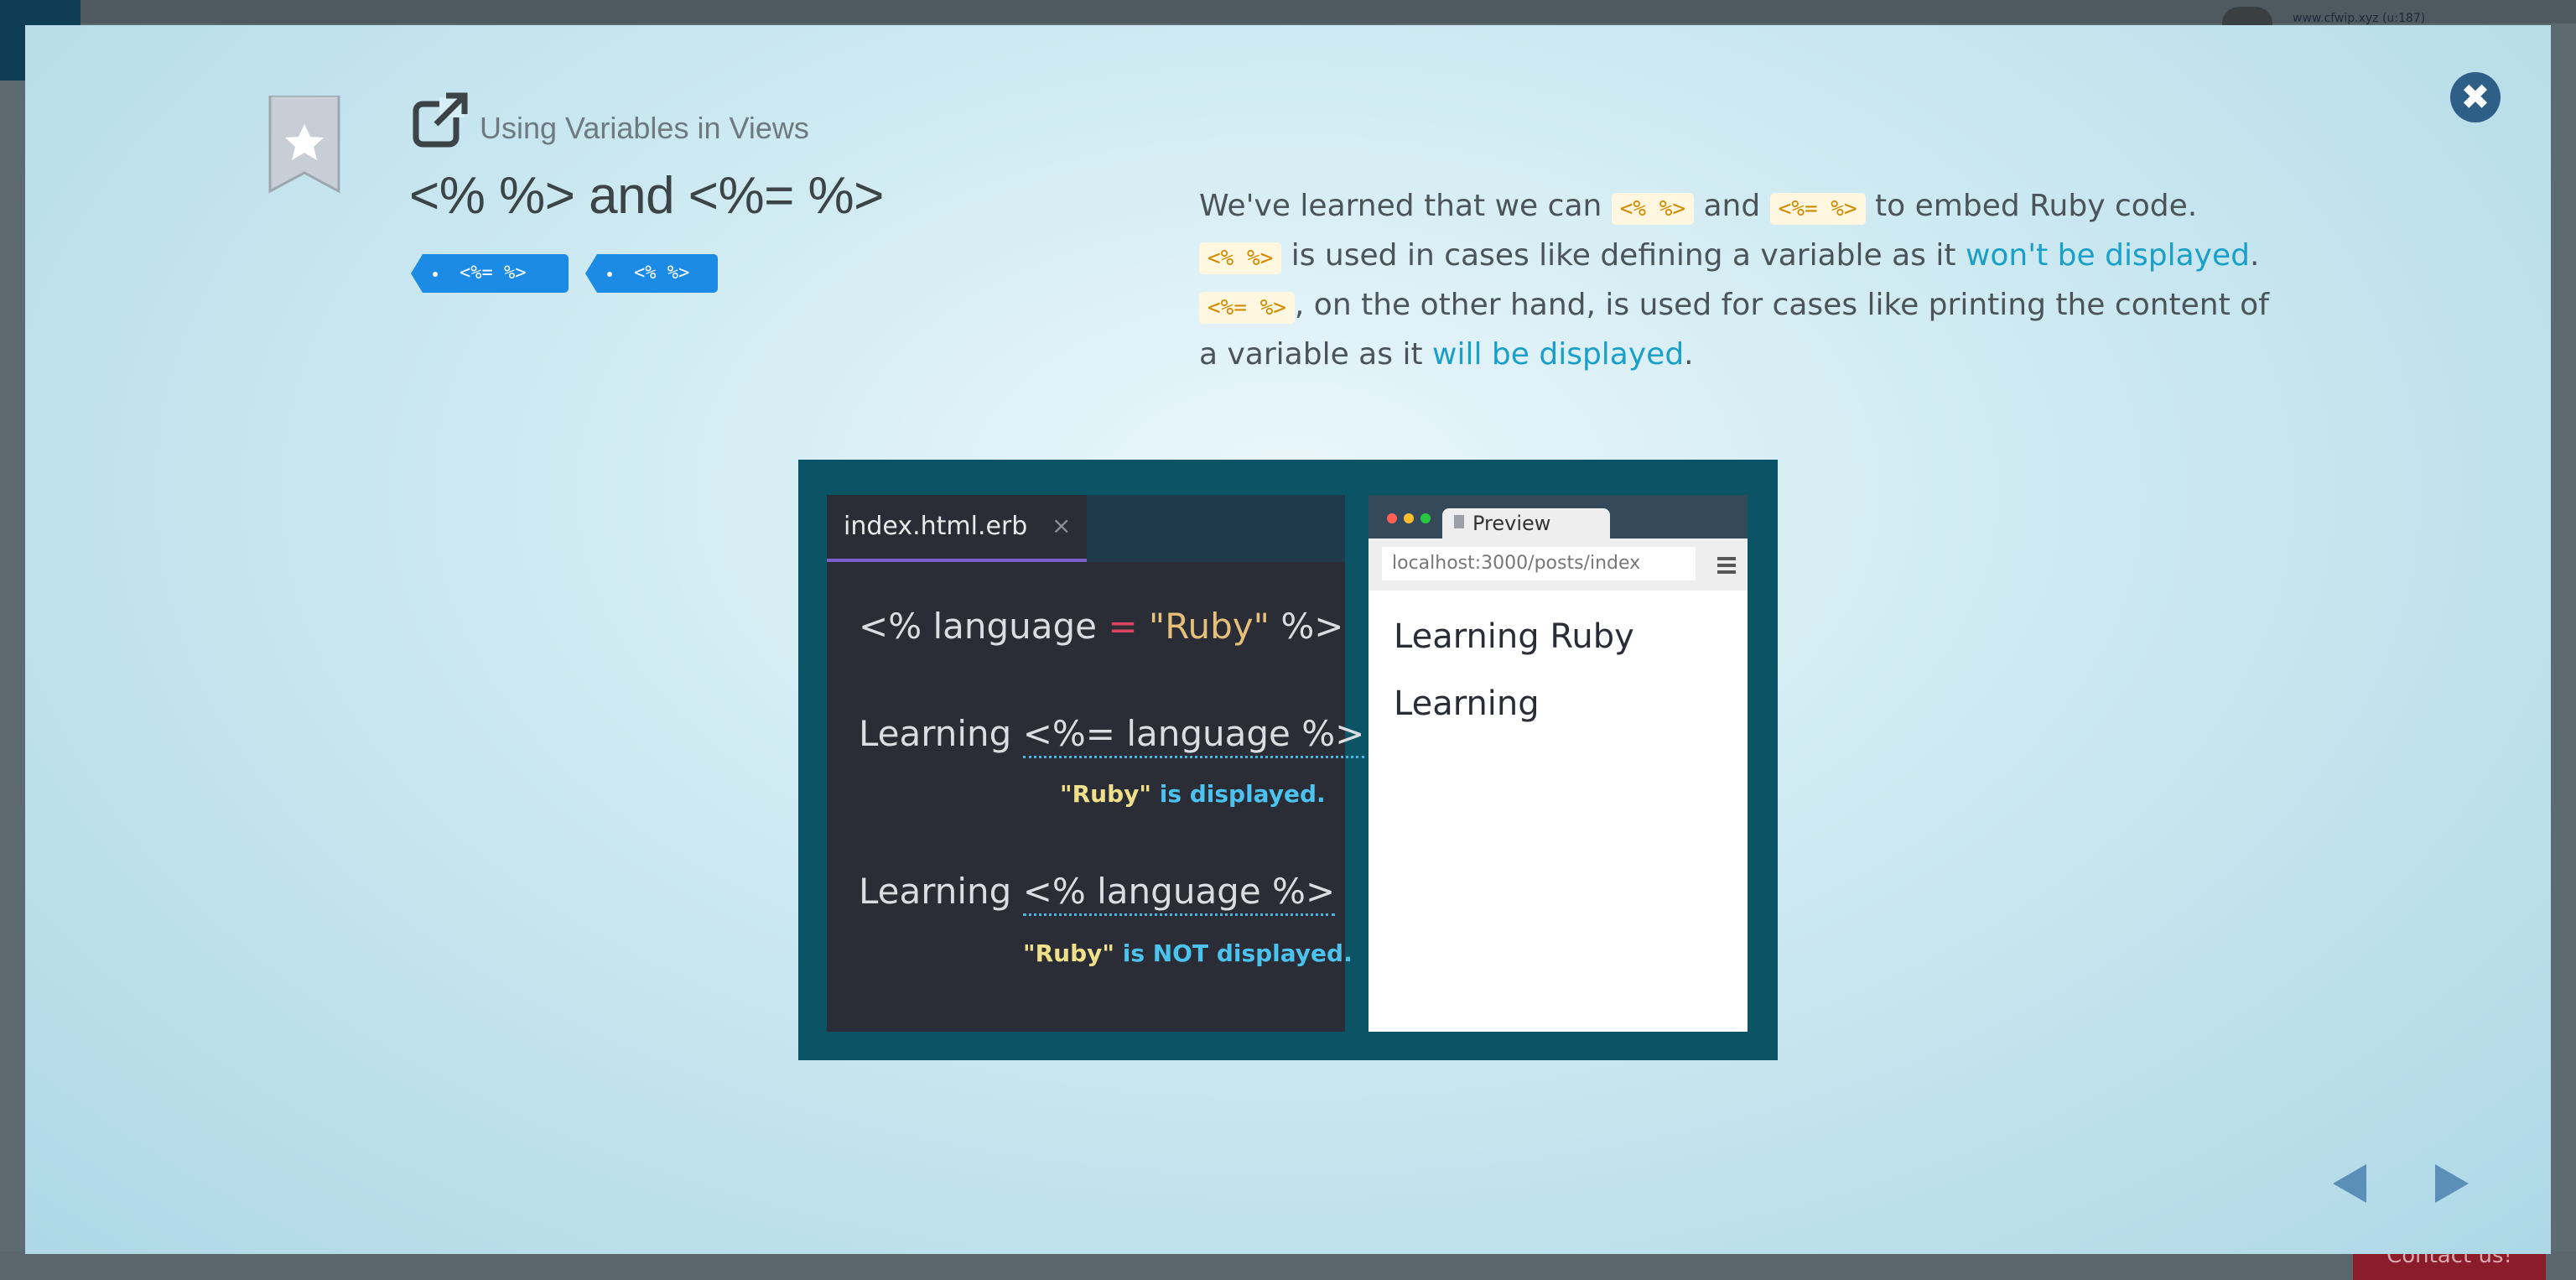 The image size is (2576, 1280). What do you see at coordinates (1727, 565) in the screenshot?
I see `hamburger-menu-icon` at bounding box center [1727, 565].